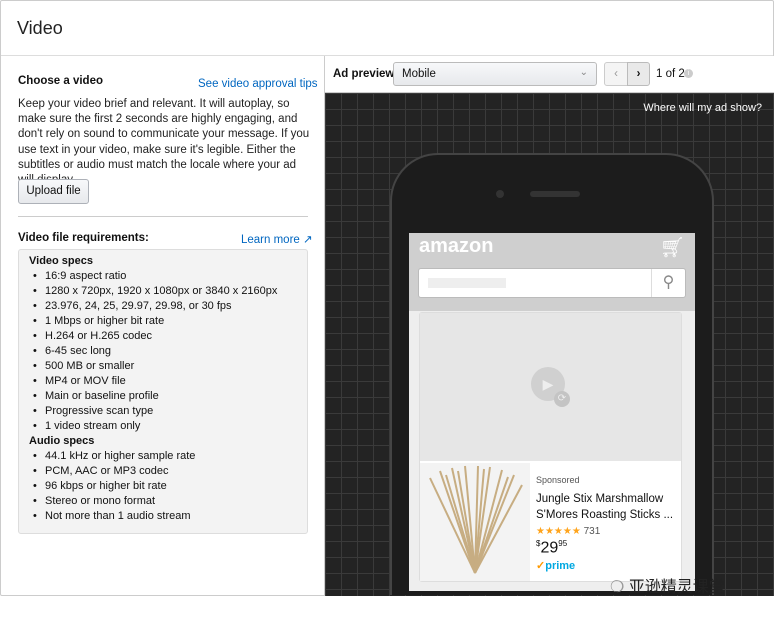 The width and height of the screenshot is (775, 621). What do you see at coordinates (500, 194) in the screenshot?
I see `camera-icon` at bounding box center [500, 194].